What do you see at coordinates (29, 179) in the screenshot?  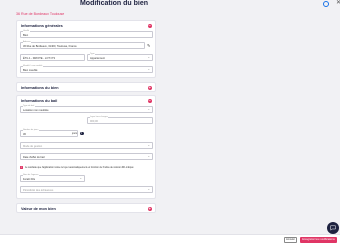 I see `agency-select-value: Ferahi Fils` at bounding box center [29, 179].